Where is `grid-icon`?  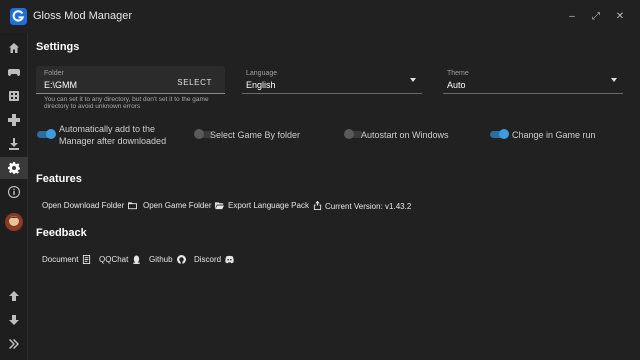 grid-icon is located at coordinates (14, 96).